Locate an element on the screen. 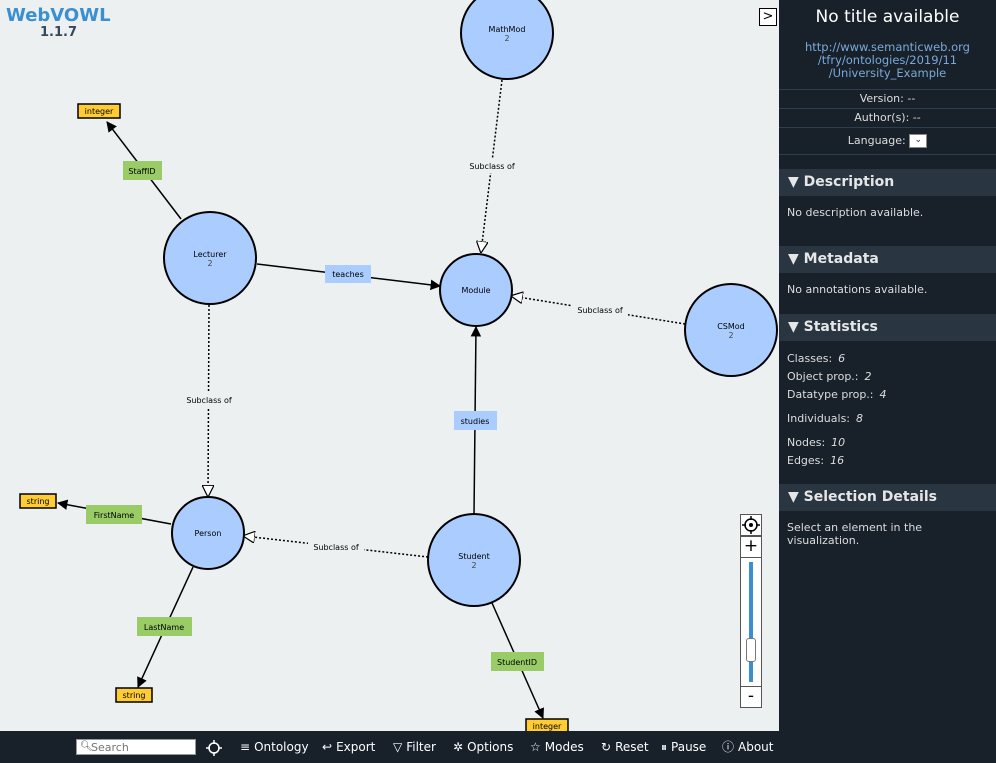  class-lecturer: Lecturer 2 is located at coordinates (210, 258).